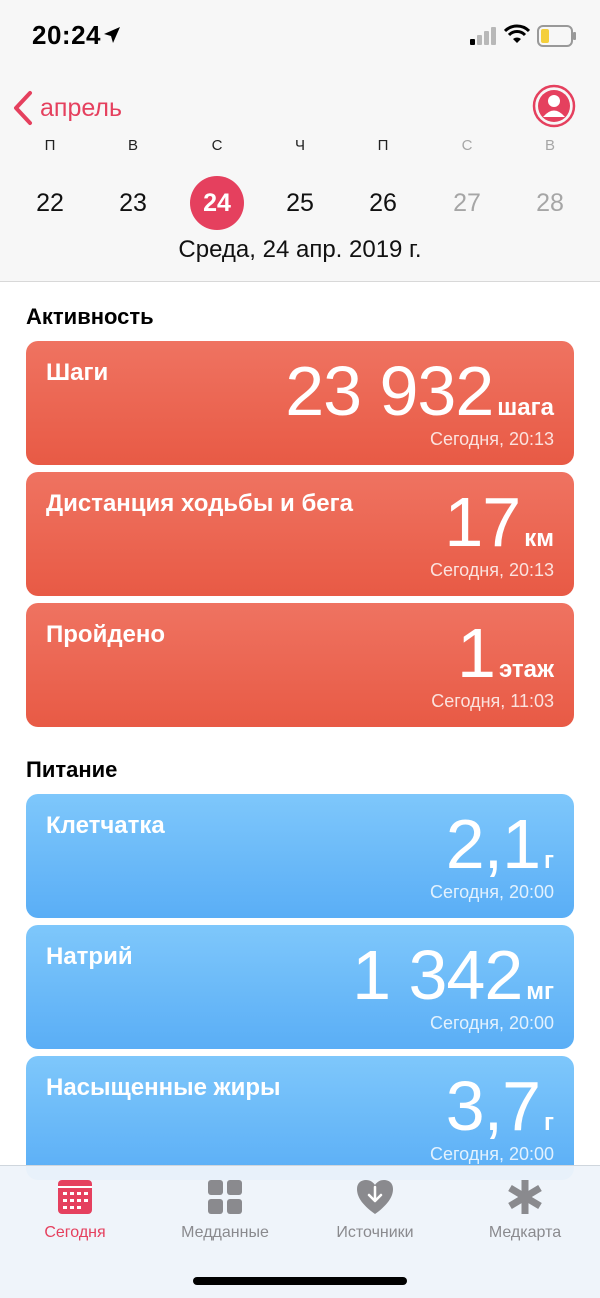 This screenshot has height=1298, width=600. Describe the element at coordinates (300, 987) in the screenshot. I see `card-sodium: Натрий 1 342 мг Сегодня, 20:00` at that location.